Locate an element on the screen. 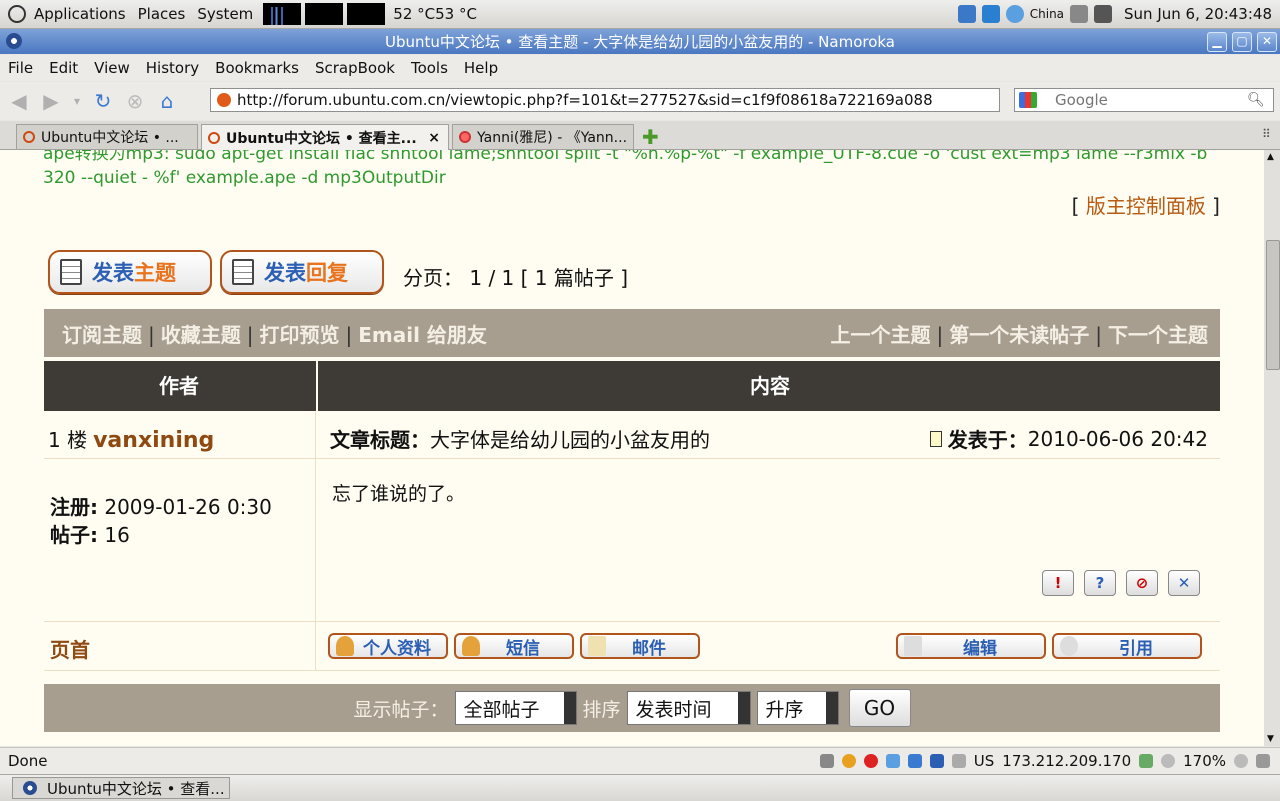  go-button: GO is located at coordinates (879, 708).